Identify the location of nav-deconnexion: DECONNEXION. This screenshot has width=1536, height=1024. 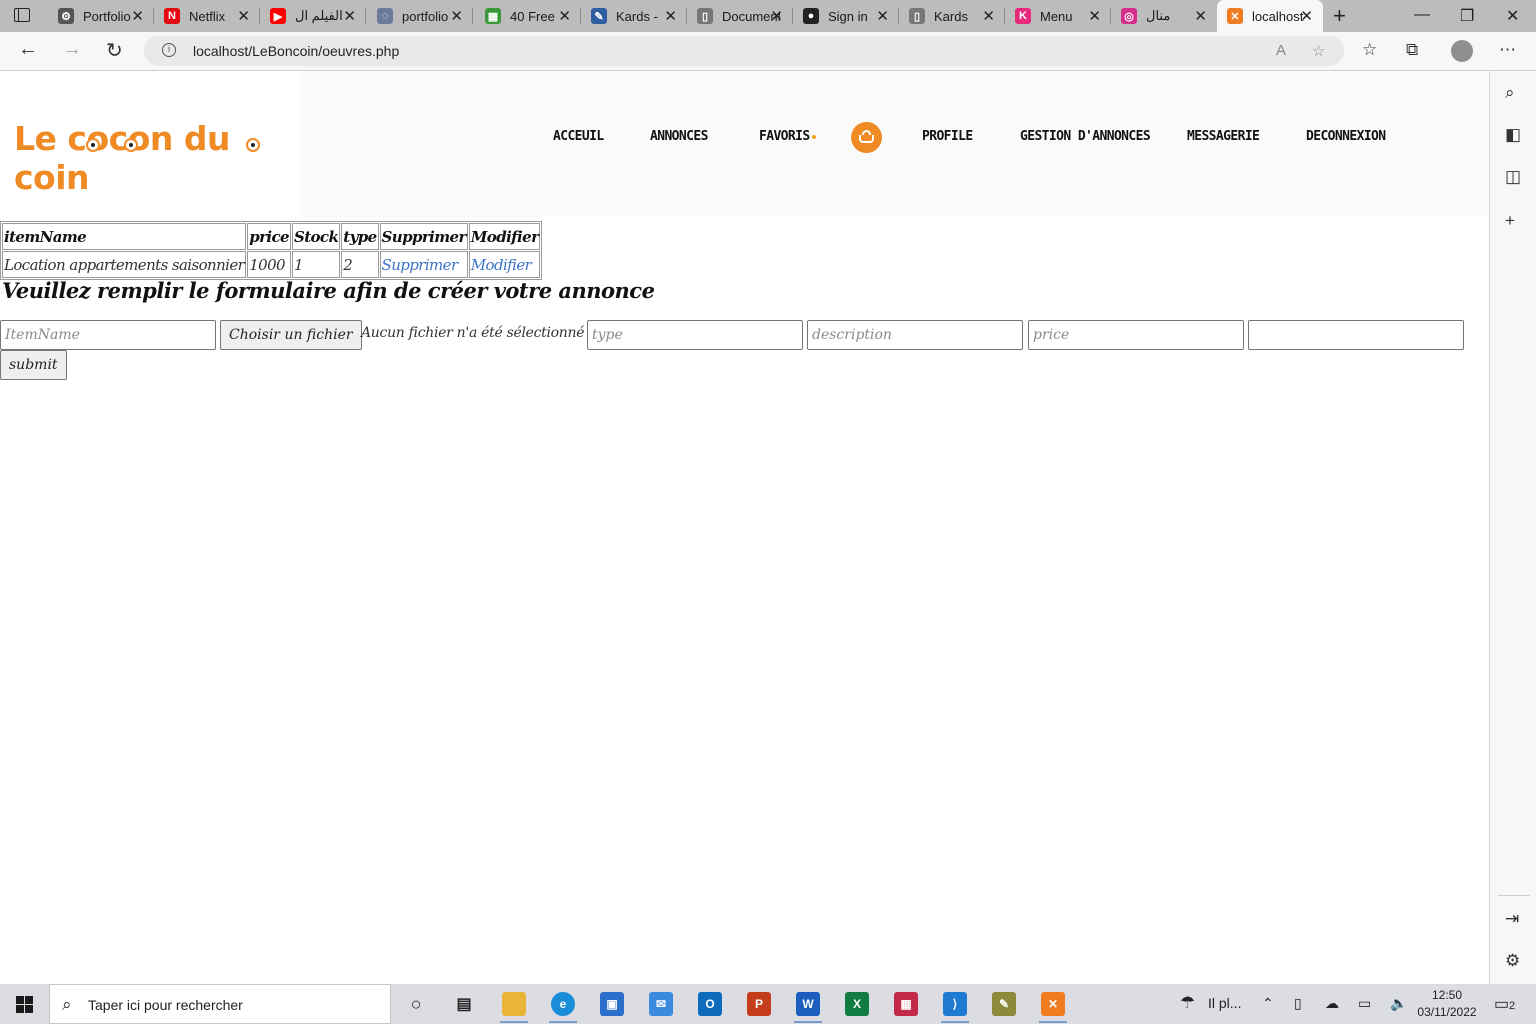
(1346, 136).